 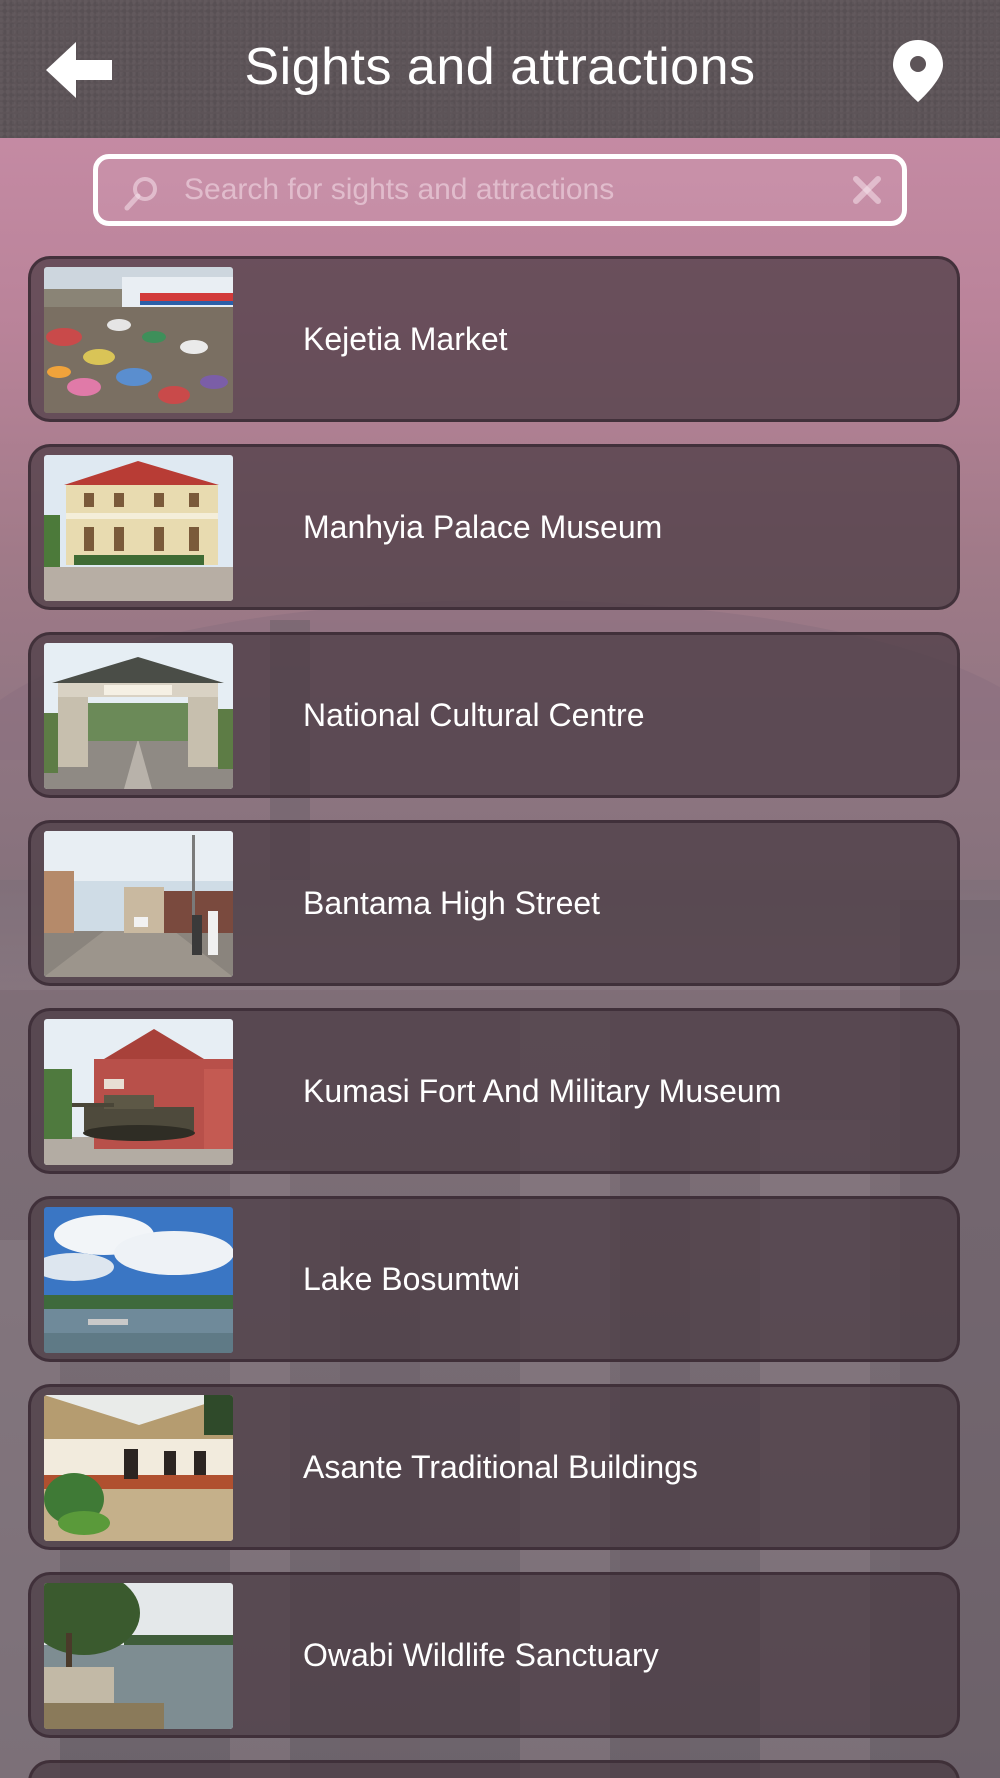 I want to click on list-item: Lake Bosumtwi, so click(x=494, y=1279).